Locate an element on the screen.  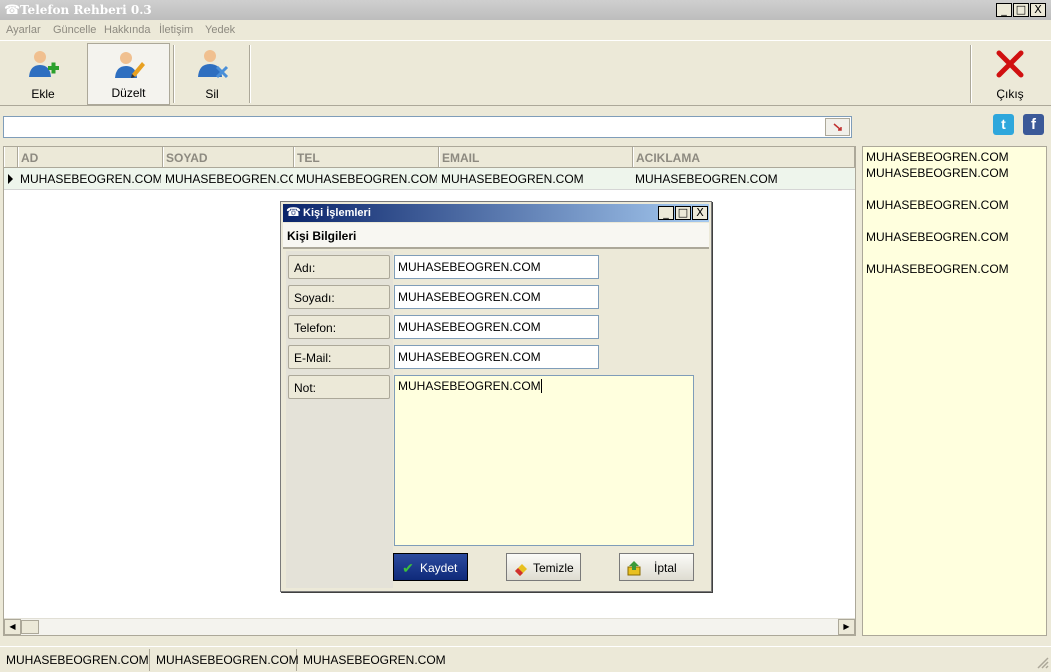
add-button: Ekle is located at coordinates (43, 74).